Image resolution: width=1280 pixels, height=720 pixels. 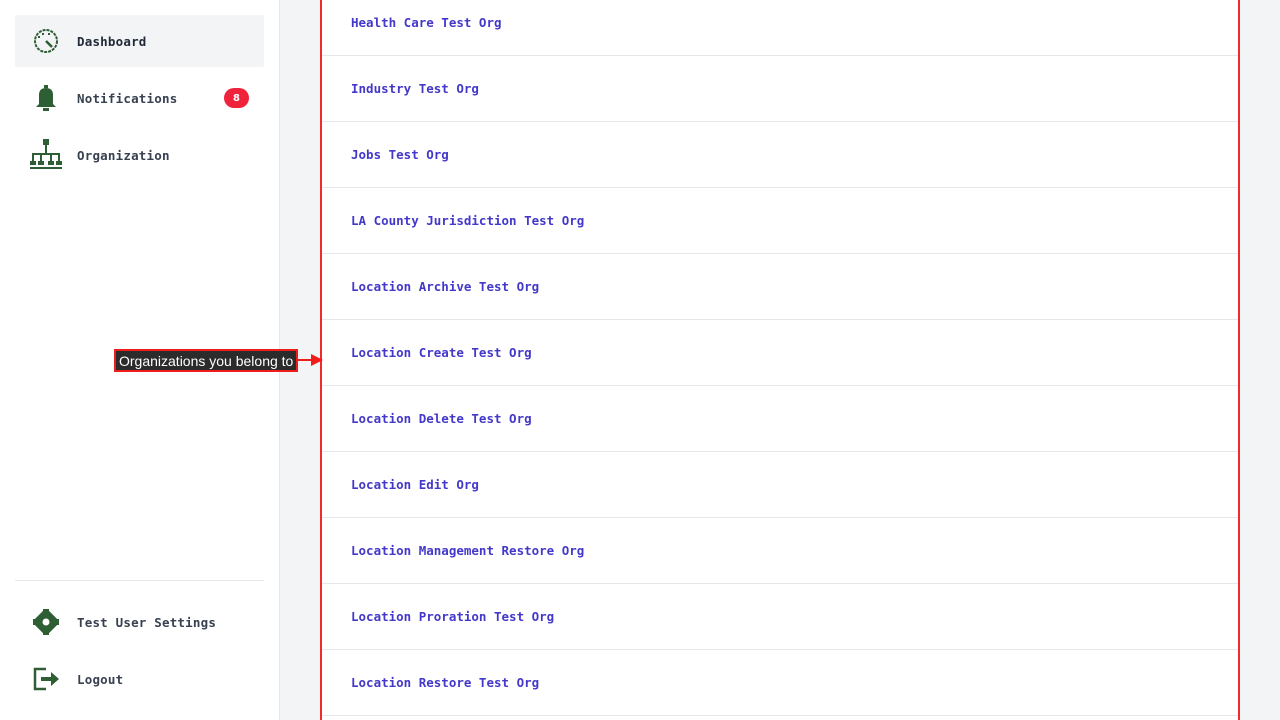 What do you see at coordinates (310, 360) in the screenshot?
I see `annotation-arrow-icon` at bounding box center [310, 360].